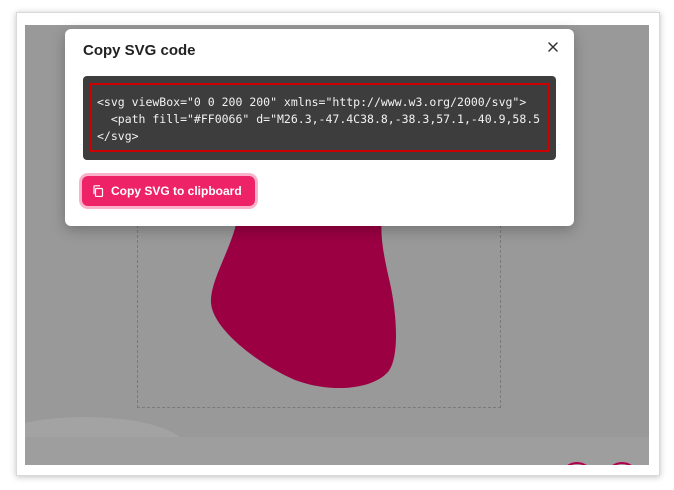  I want to click on copy-svg-to-clipboard-button: Copy SVG to clipboard, so click(168, 191).